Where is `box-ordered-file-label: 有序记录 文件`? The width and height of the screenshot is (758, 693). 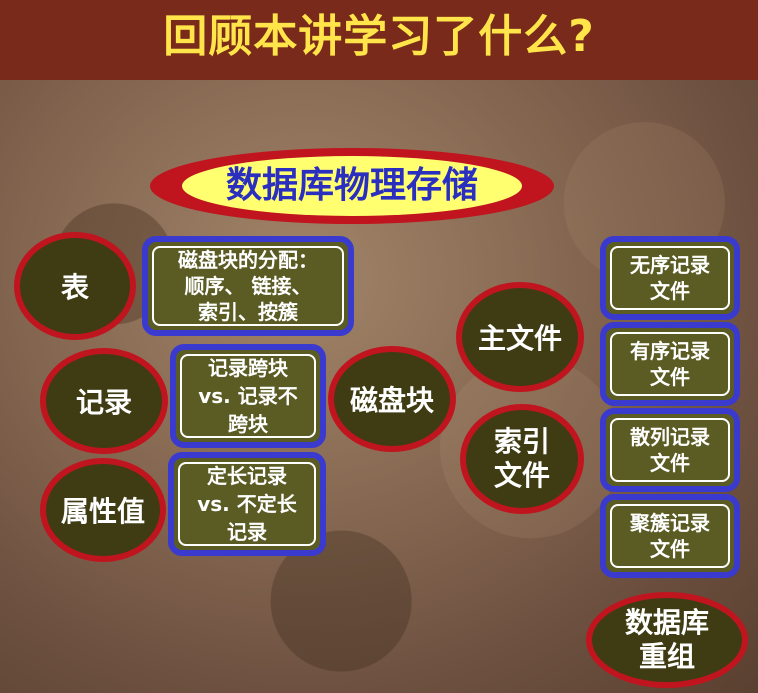 box-ordered-file-label: 有序记录 文件 is located at coordinates (670, 364).